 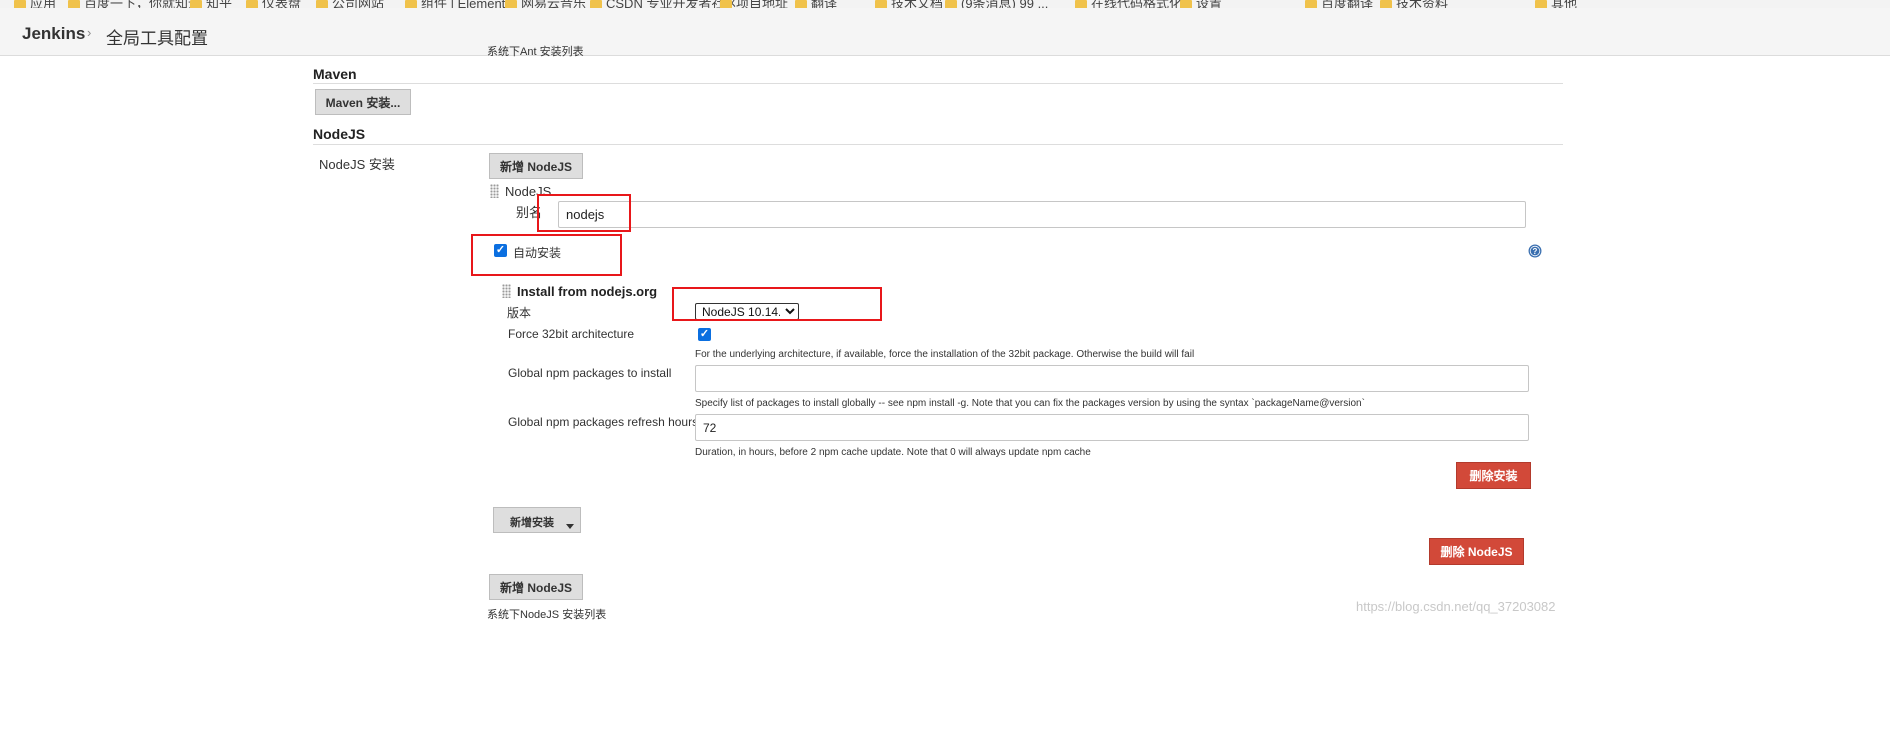 What do you see at coordinates (35, 4) in the screenshot?
I see `bookmark-item: 应用` at bounding box center [35, 4].